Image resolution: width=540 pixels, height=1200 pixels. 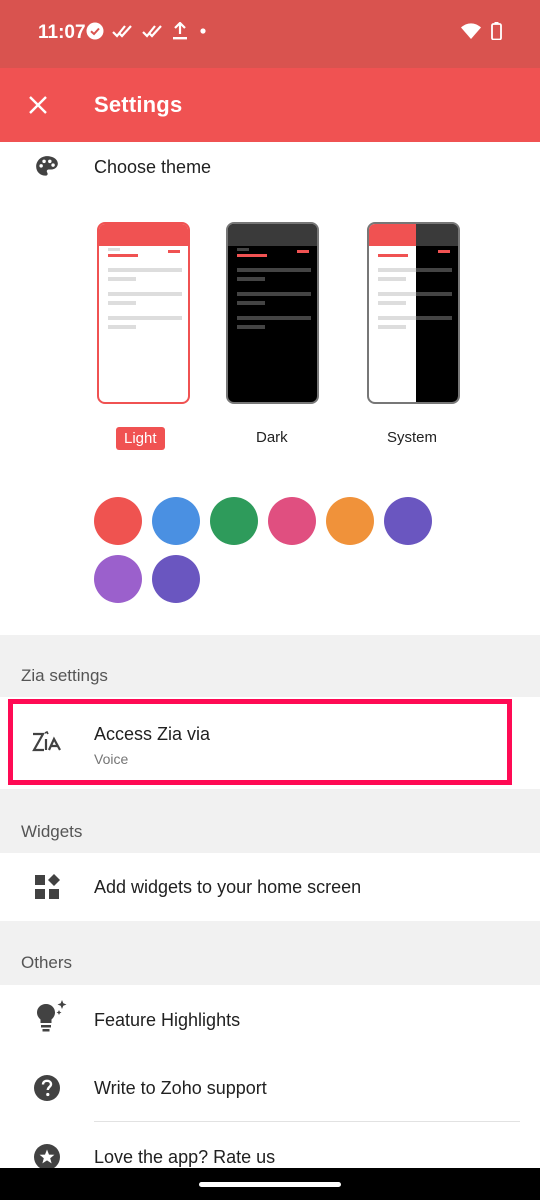 What do you see at coordinates (203, 31) in the screenshot?
I see `dot-icon` at bounding box center [203, 31].